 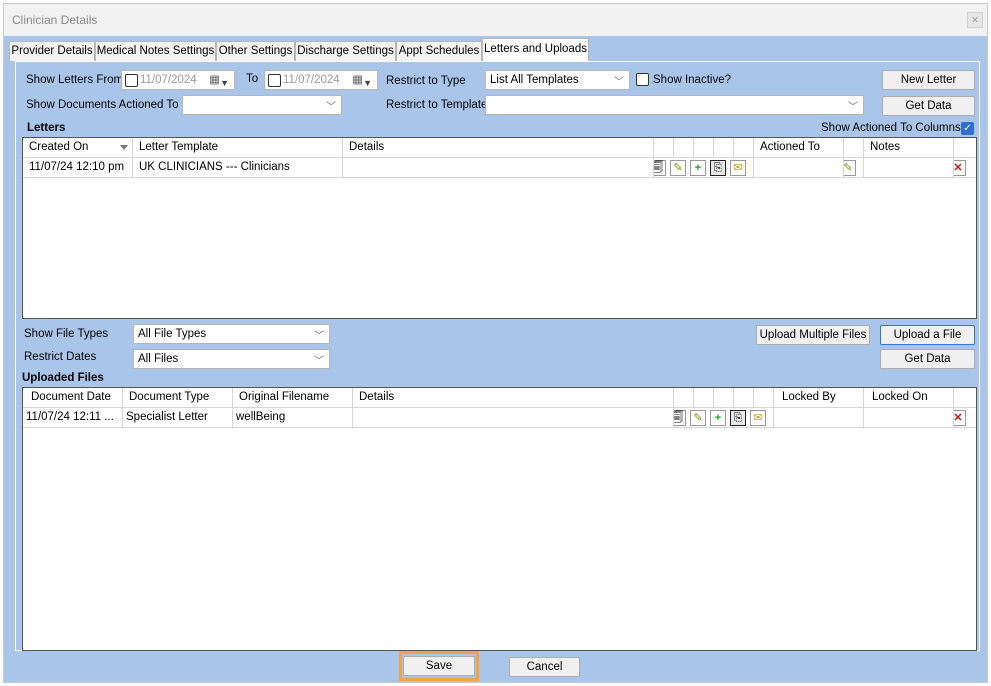 What do you see at coordinates (909, 148) in the screenshot?
I see `column-header-notes: Notes` at bounding box center [909, 148].